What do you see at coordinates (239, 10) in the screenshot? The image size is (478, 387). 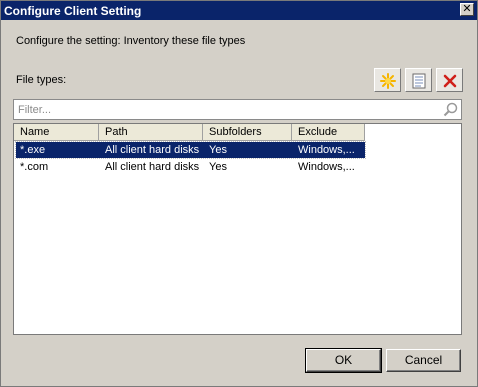 I see `title-bar: Configure Client Setting ✕` at bounding box center [239, 10].